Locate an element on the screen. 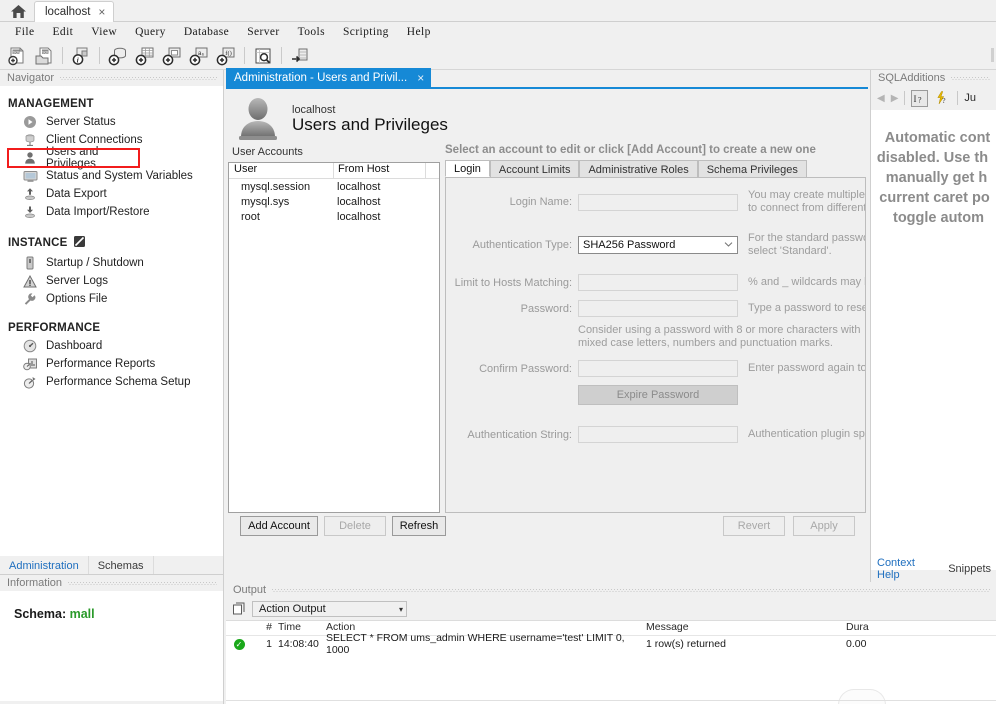 This screenshot has width=996, height=704. limit-hosts-hint: % and _ wildcards may be u is located at coordinates (806, 282).